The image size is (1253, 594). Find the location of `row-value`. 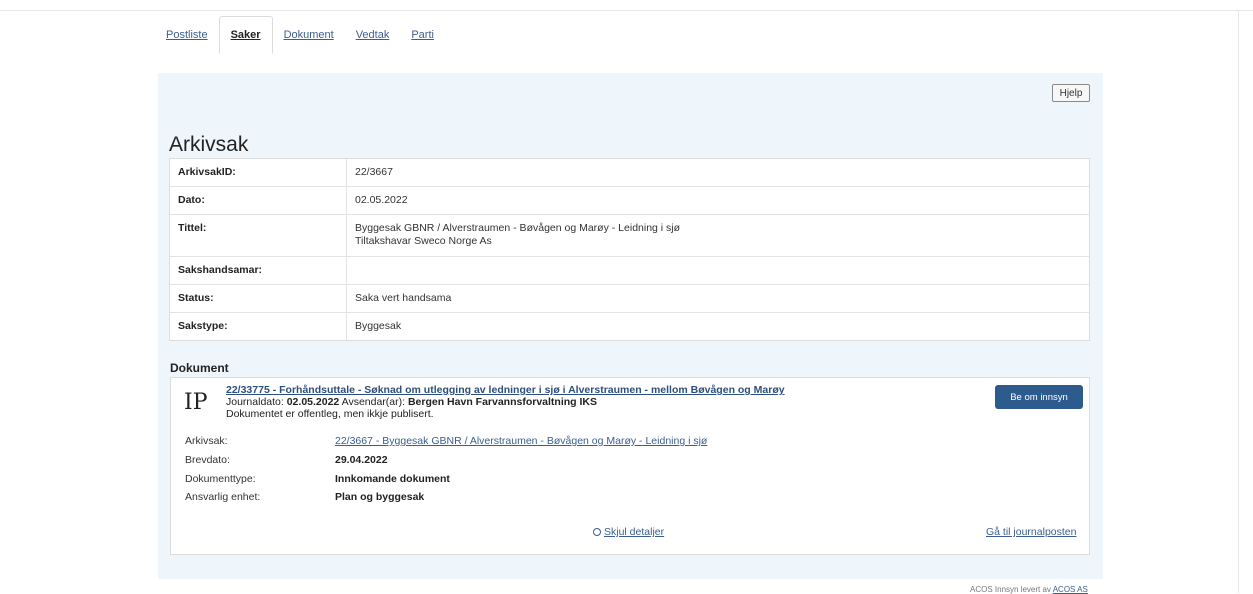

row-value is located at coordinates (718, 270).